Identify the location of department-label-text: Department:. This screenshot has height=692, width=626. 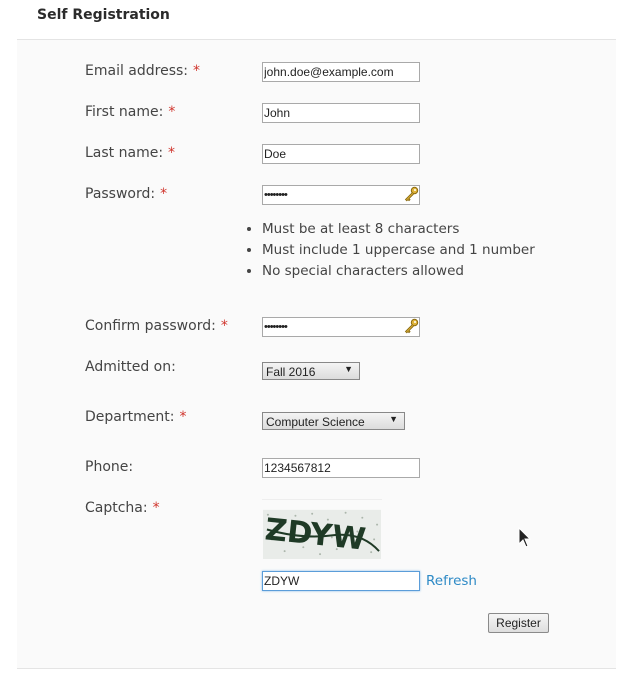
(130, 417).